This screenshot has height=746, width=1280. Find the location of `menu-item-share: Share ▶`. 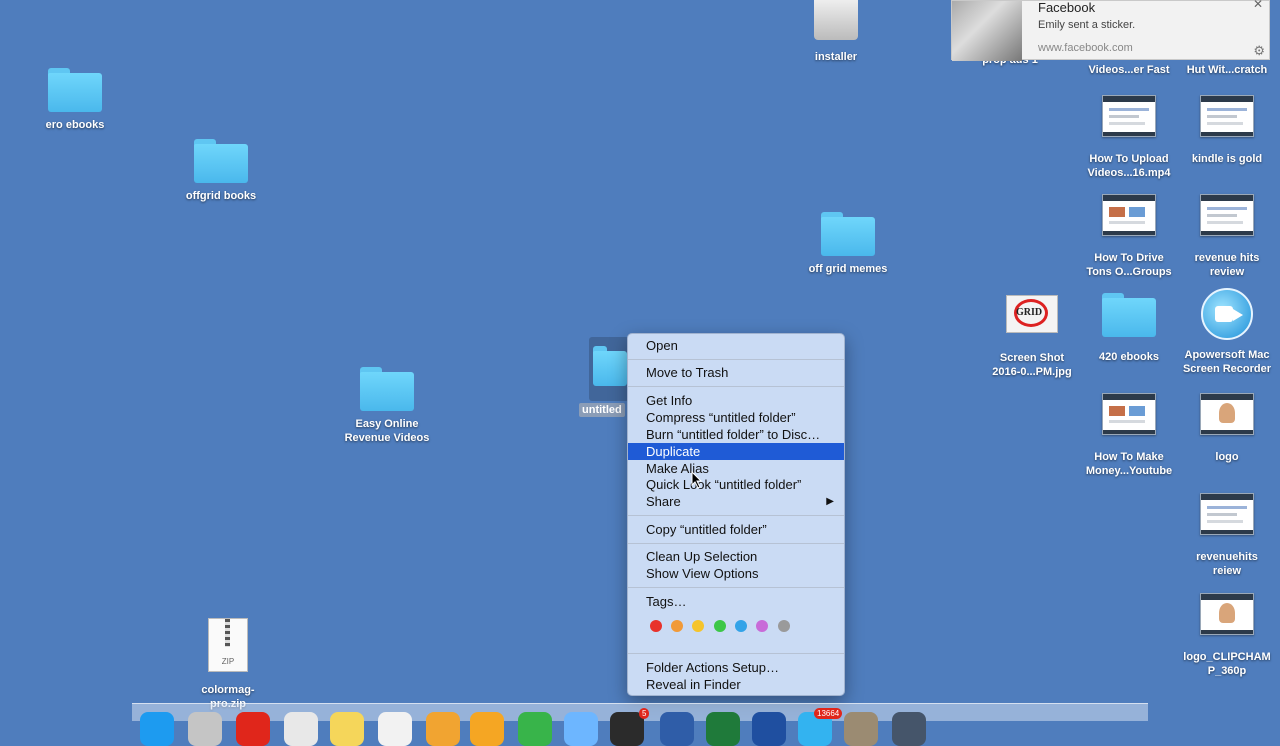

menu-item-share: Share ▶ is located at coordinates (736, 501).